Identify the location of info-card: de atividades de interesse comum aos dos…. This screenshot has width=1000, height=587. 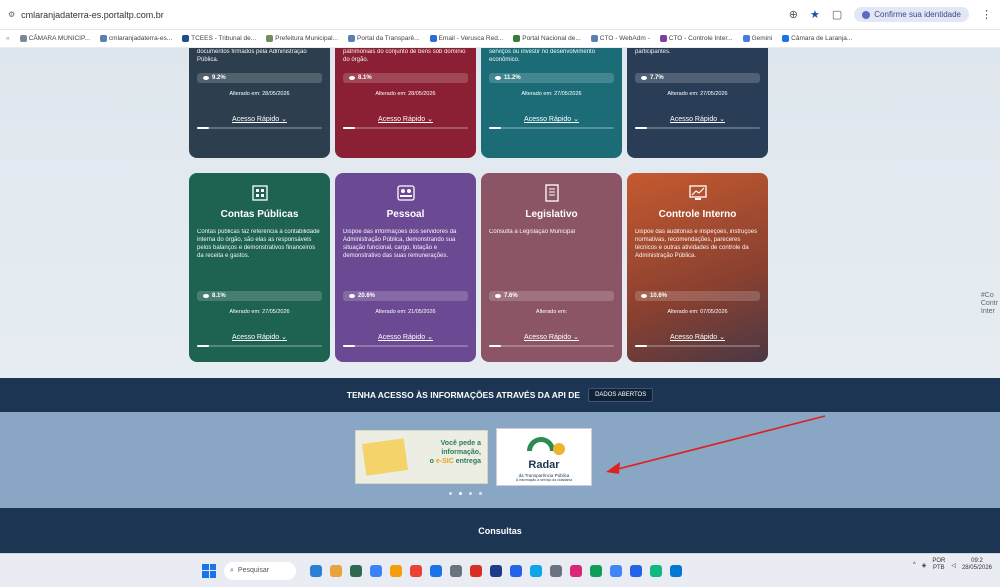
(697, 103).